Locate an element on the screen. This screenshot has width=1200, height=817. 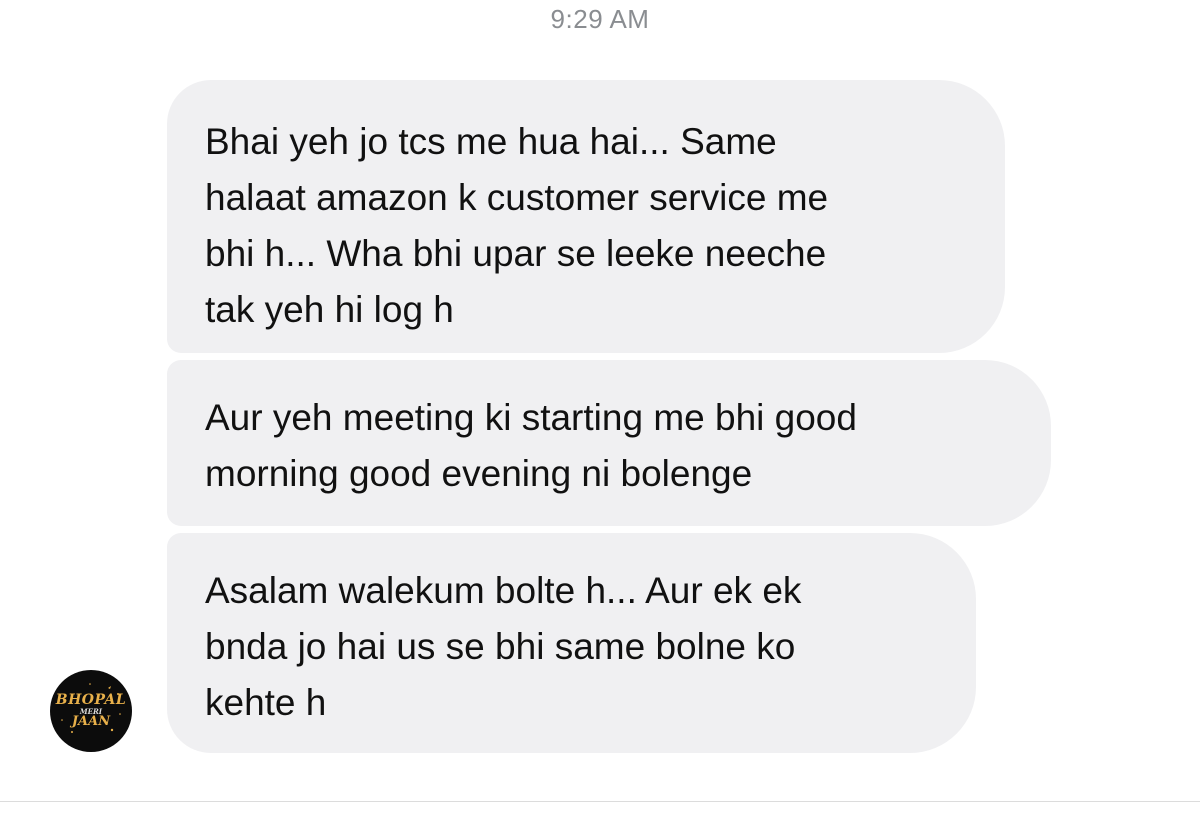
sender-avatar: BHOPAL MERI JAAN is located at coordinates (91, 711).